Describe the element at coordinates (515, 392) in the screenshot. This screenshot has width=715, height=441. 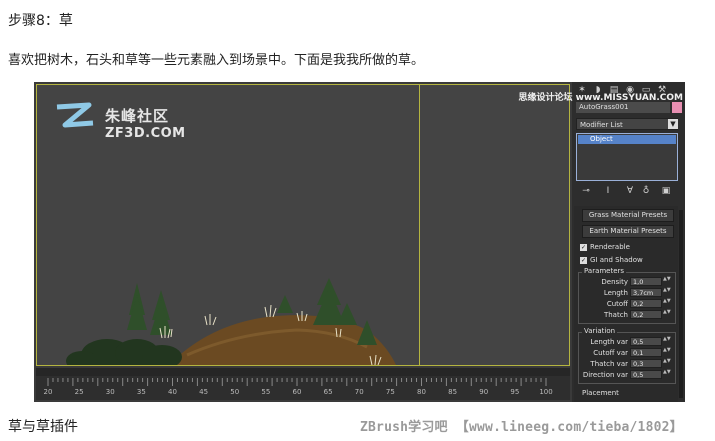
I see `timeline-tick-label: 95` at that location.